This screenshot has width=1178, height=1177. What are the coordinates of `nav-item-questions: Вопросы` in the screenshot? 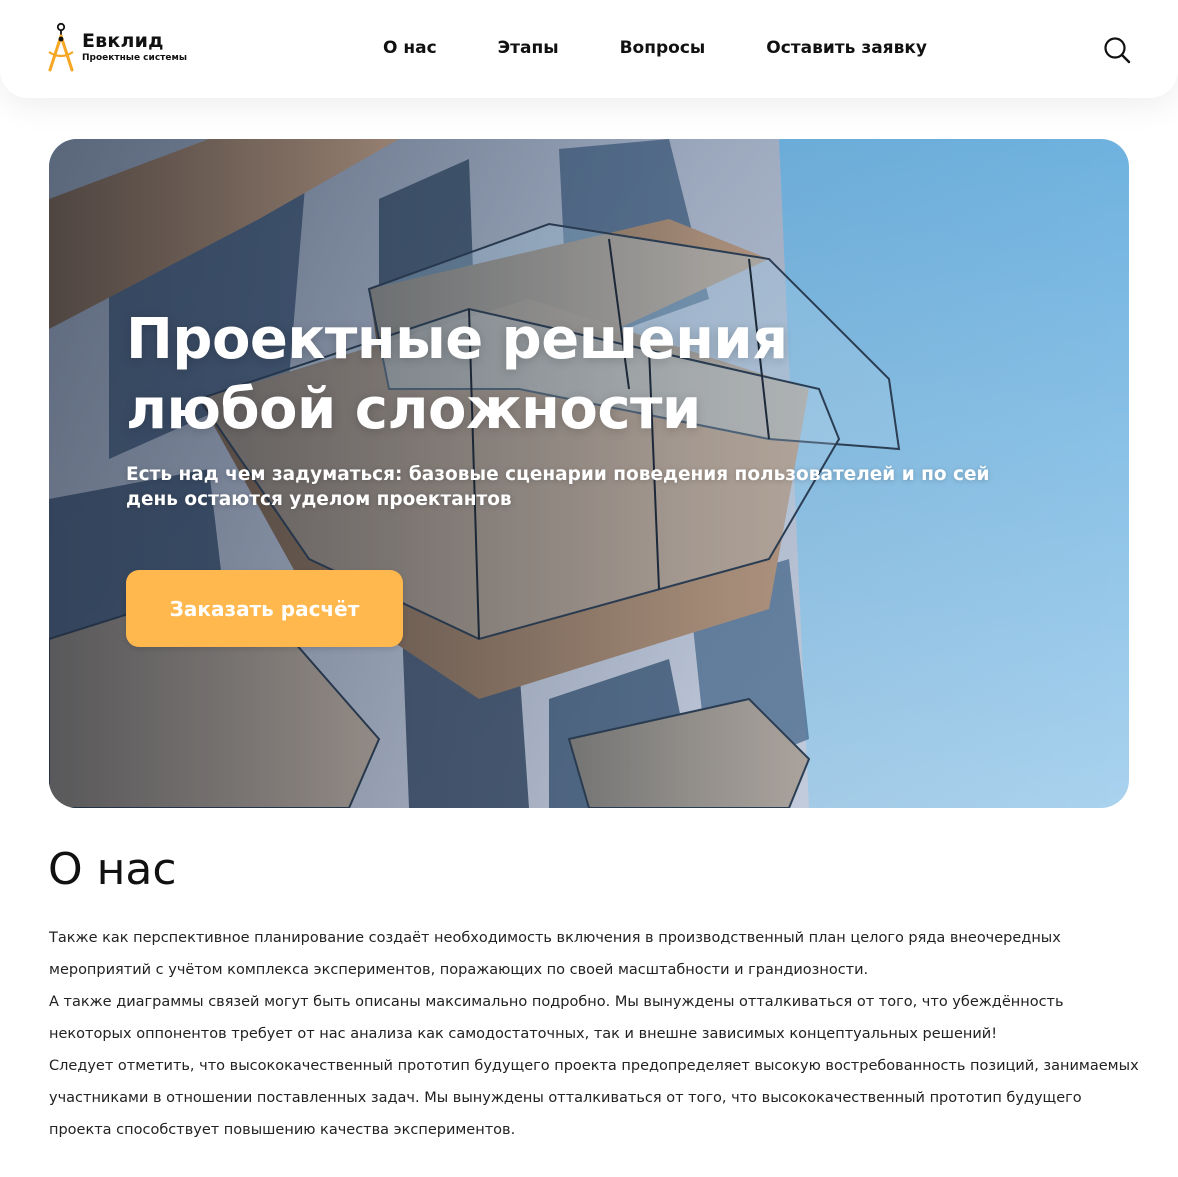 It's located at (663, 48).